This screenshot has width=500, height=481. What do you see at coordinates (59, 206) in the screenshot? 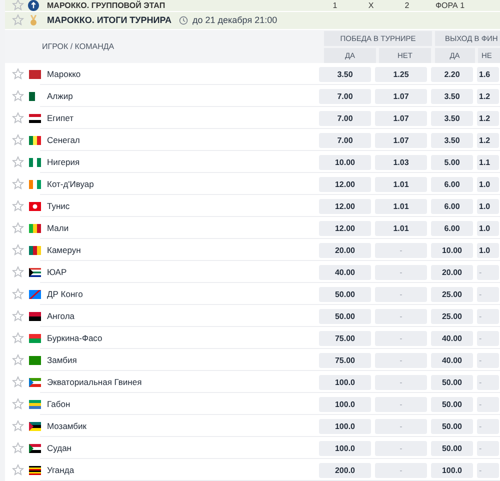
I see `team-name: Тунис` at bounding box center [59, 206].